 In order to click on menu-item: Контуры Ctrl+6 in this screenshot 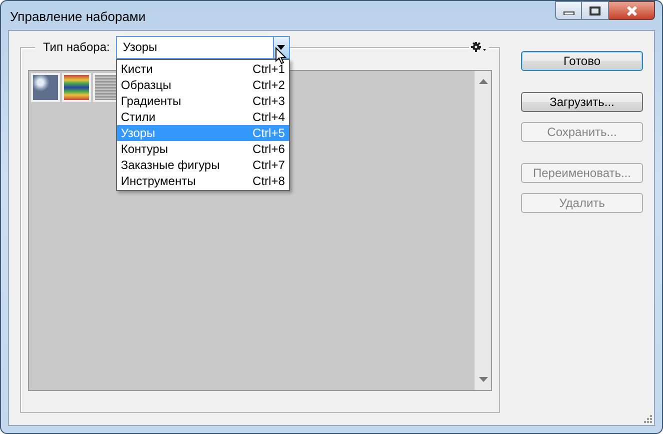, I will do `click(202, 148)`.